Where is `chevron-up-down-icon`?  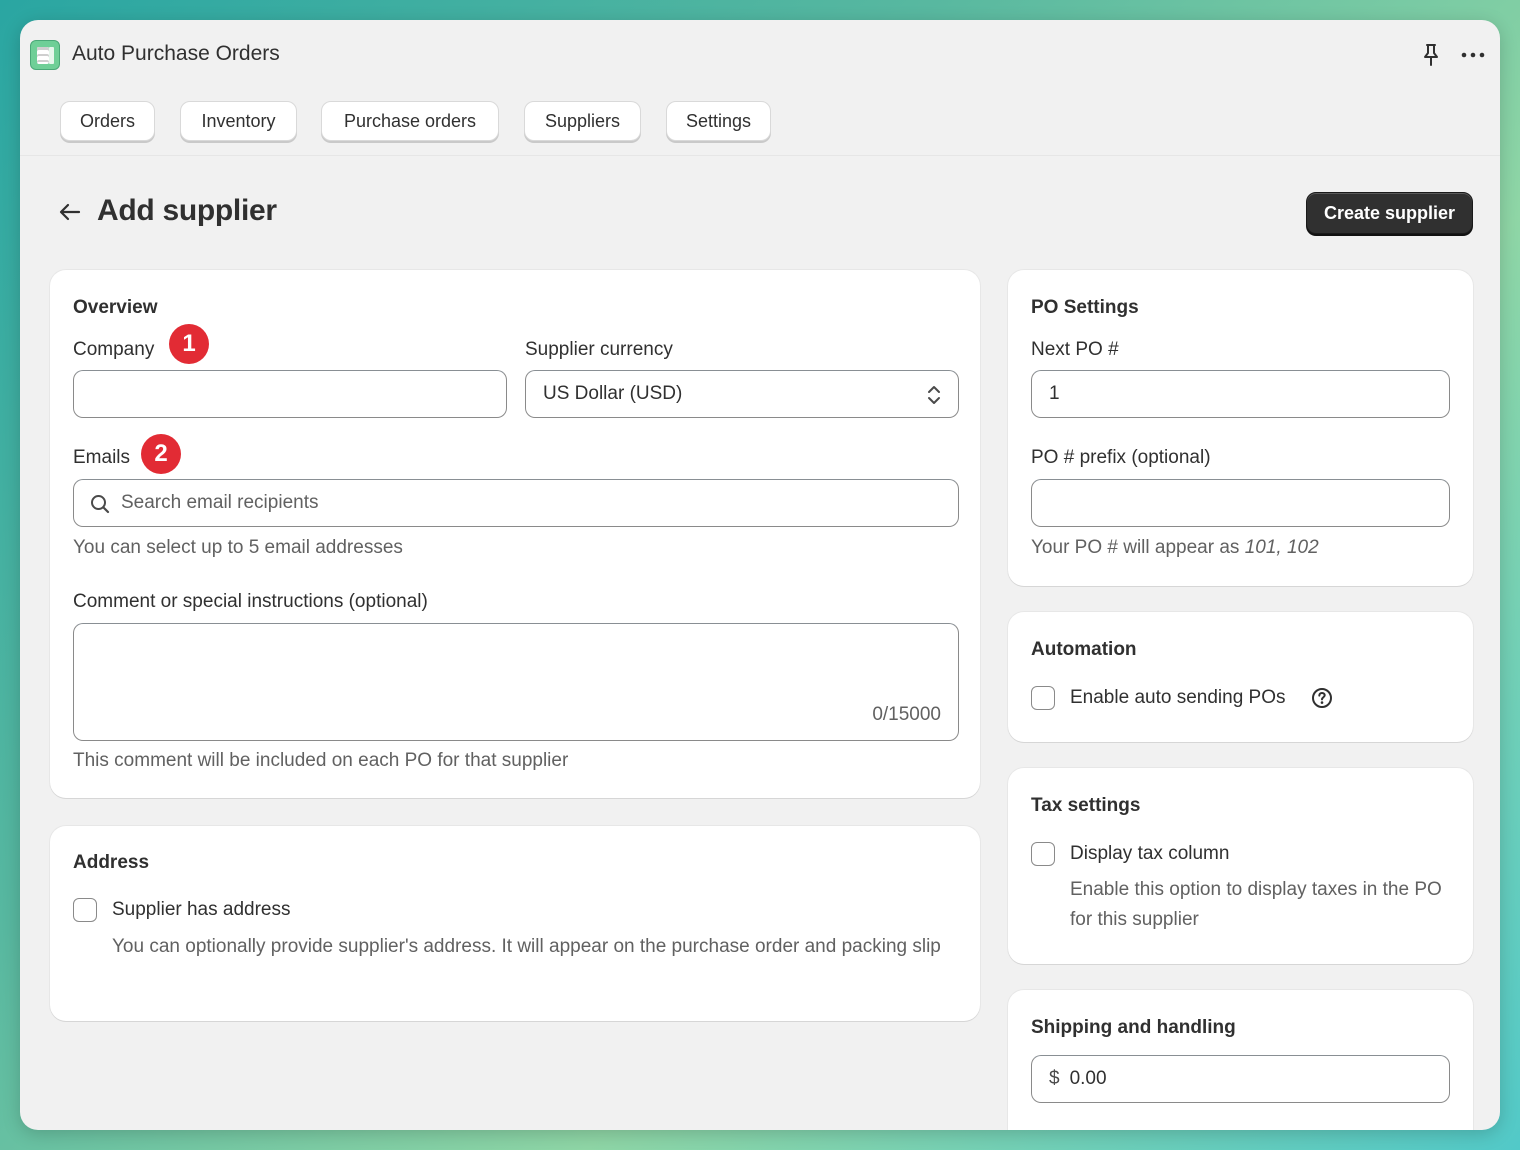 chevron-up-down-icon is located at coordinates (934, 395).